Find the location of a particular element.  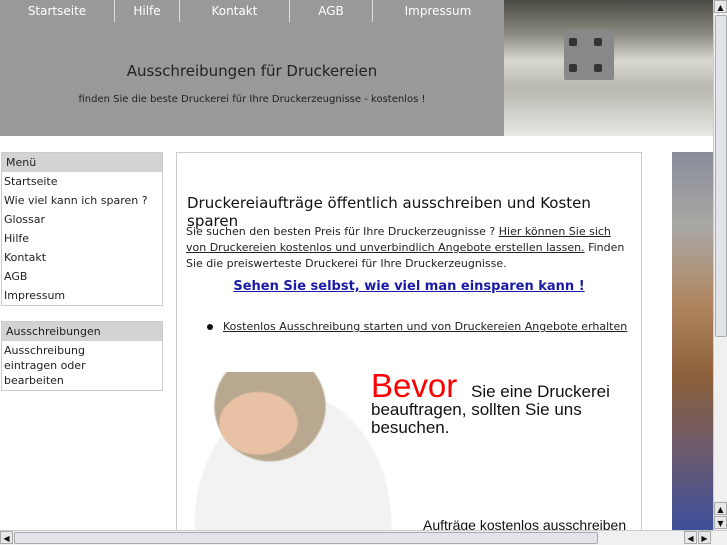

menu-title: Menü is located at coordinates (82, 162).